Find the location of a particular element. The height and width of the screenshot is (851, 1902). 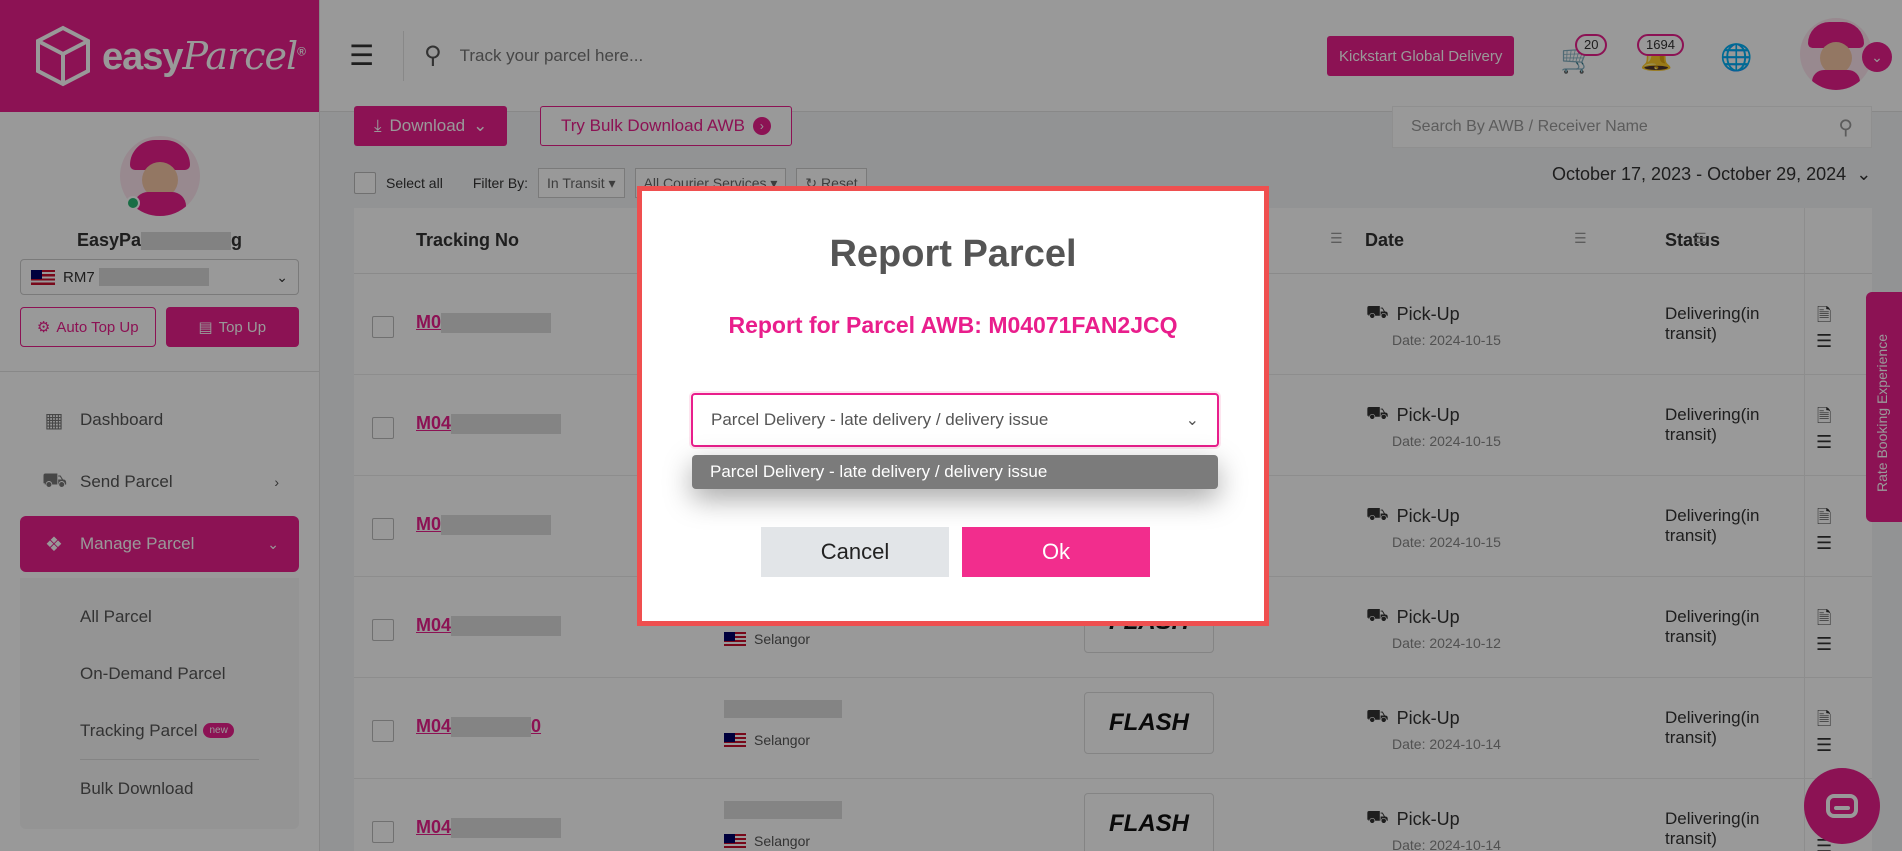

cancel-button: Cancel is located at coordinates (855, 552).